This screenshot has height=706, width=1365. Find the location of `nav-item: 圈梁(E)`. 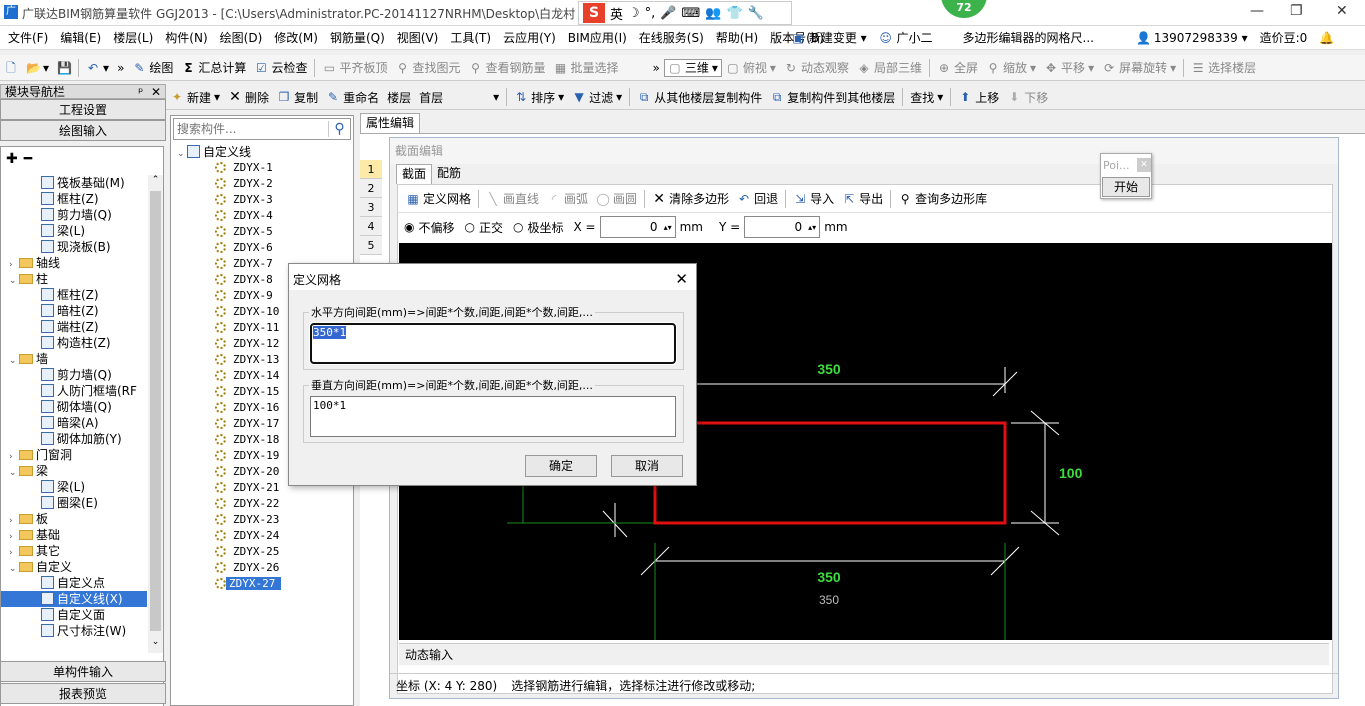

nav-item: 圈梁(E) is located at coordinates (74, 503).